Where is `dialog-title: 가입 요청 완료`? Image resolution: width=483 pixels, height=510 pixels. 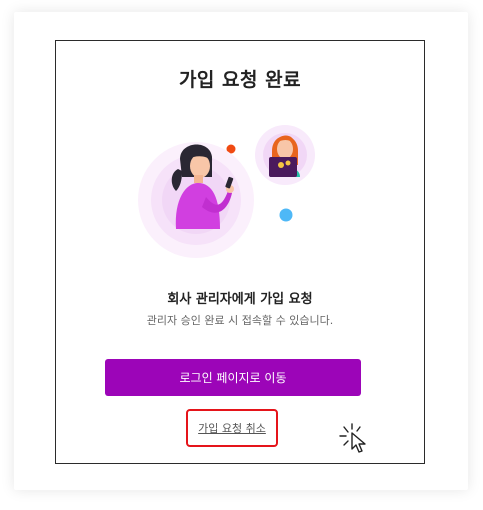 dialog-title: 가입 요청 완료 is located at coordinates (240, 80).